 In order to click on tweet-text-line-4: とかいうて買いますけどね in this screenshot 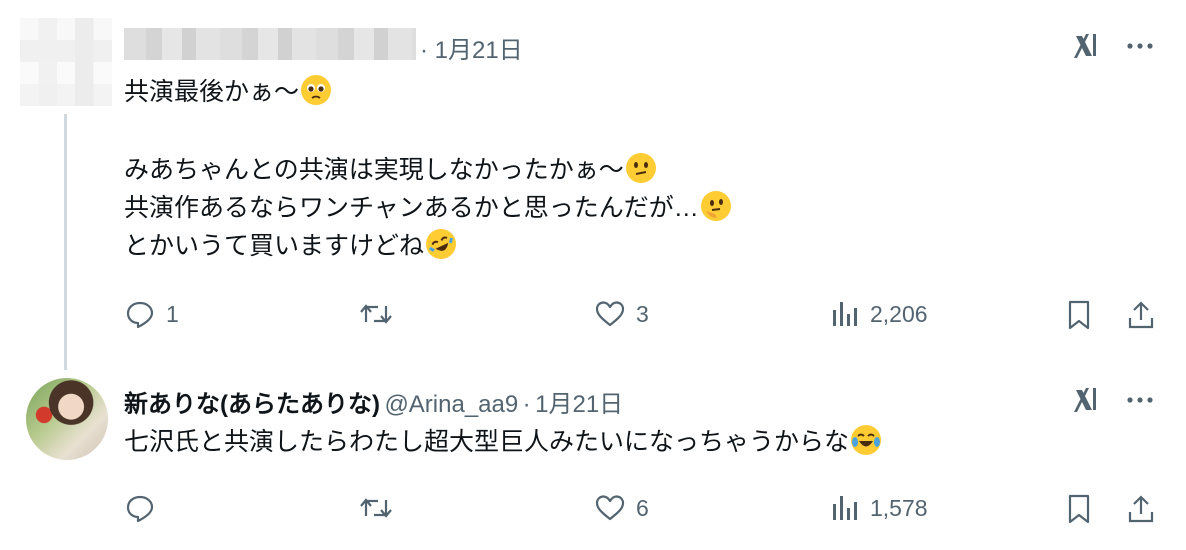, I will do `click(292, 244)`.